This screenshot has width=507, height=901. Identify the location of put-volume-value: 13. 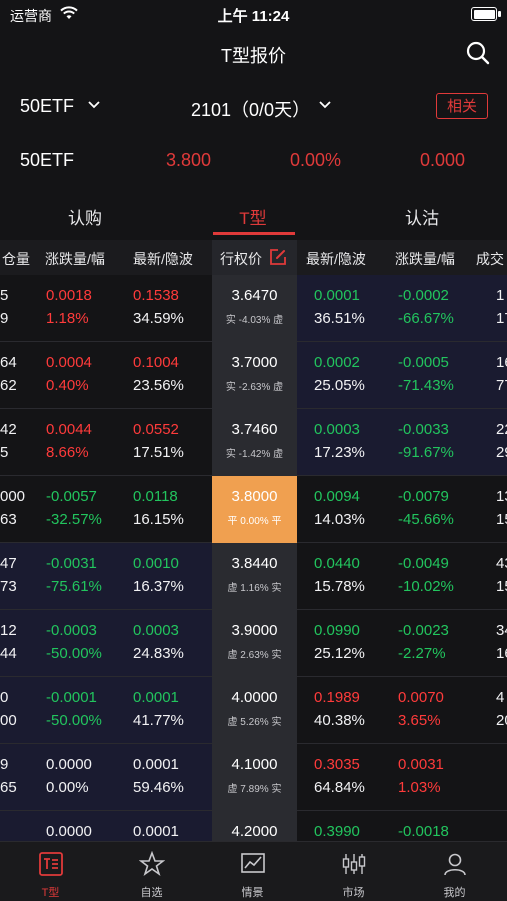
(501, 496).